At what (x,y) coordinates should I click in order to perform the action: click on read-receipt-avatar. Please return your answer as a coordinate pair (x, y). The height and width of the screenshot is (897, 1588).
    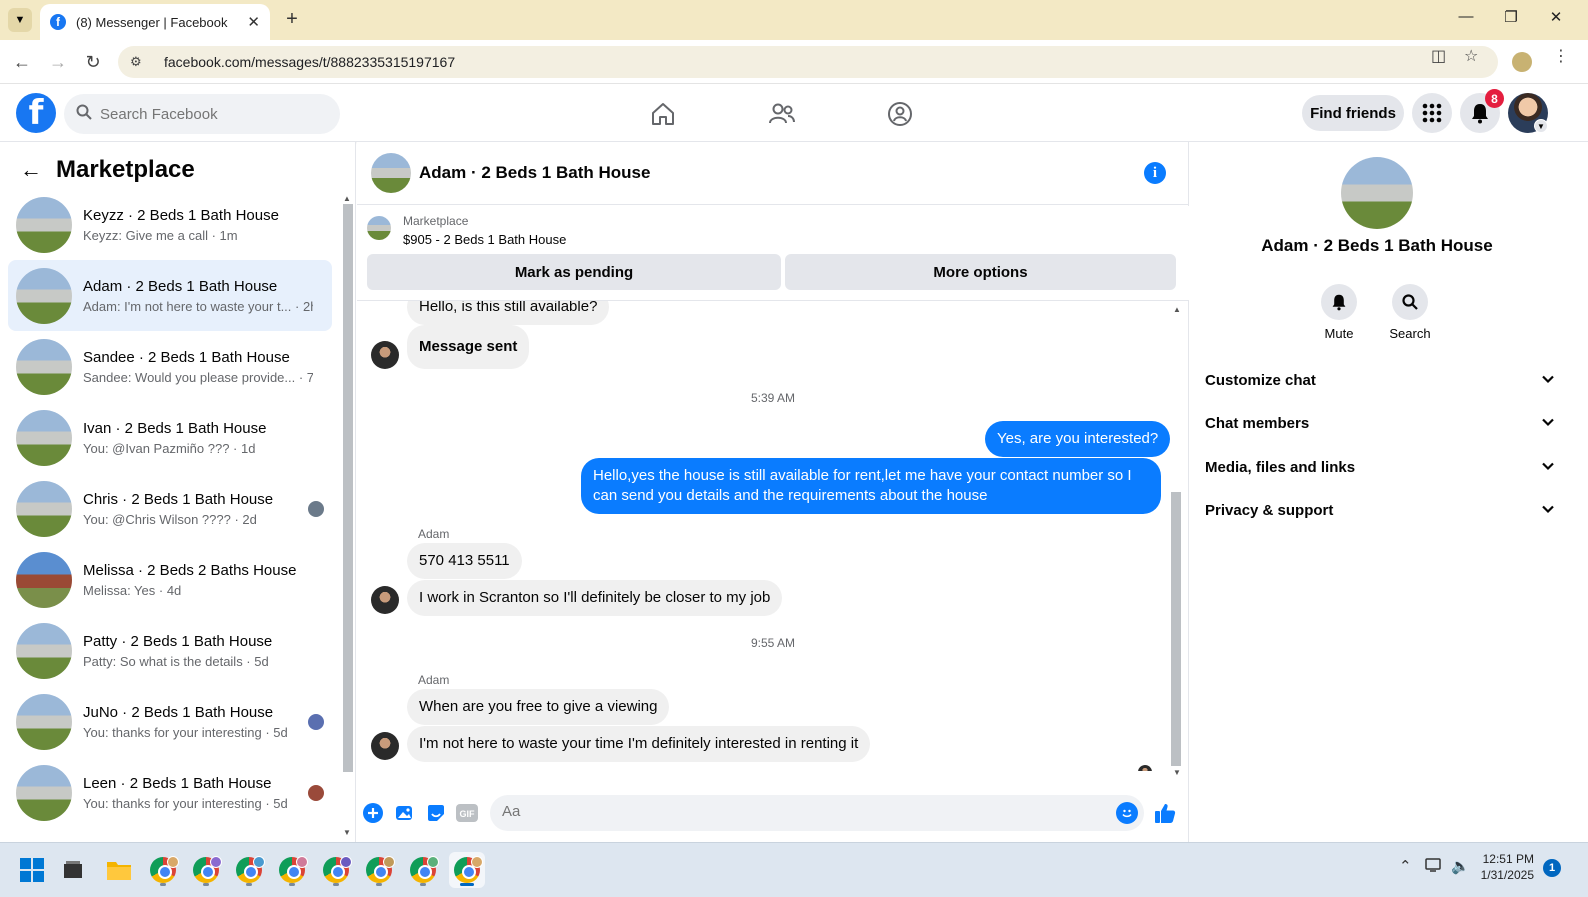
    Looking at the image, I should click on (1145, 768).